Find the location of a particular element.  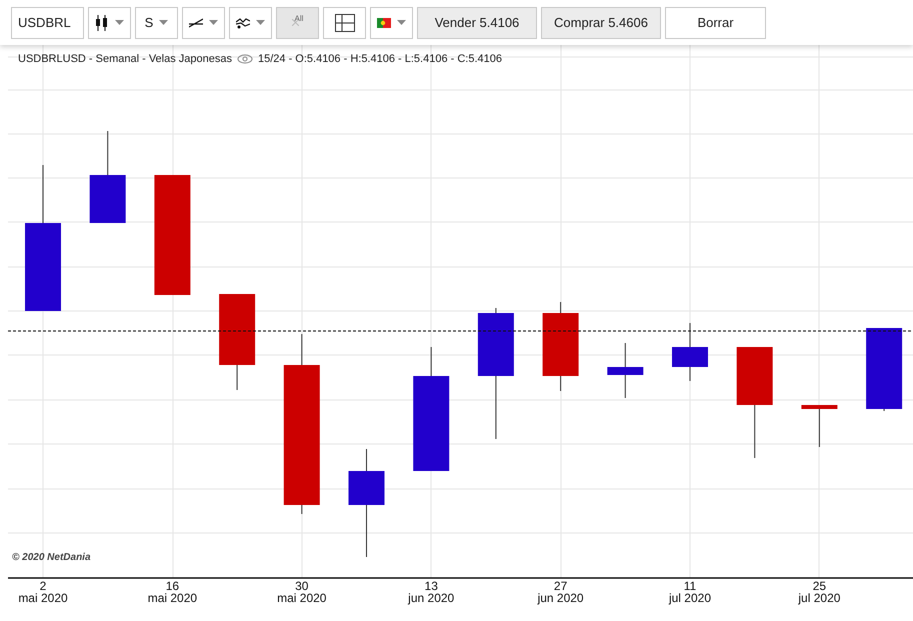

line-tool-dropdown is located at coordinates (203, 22).